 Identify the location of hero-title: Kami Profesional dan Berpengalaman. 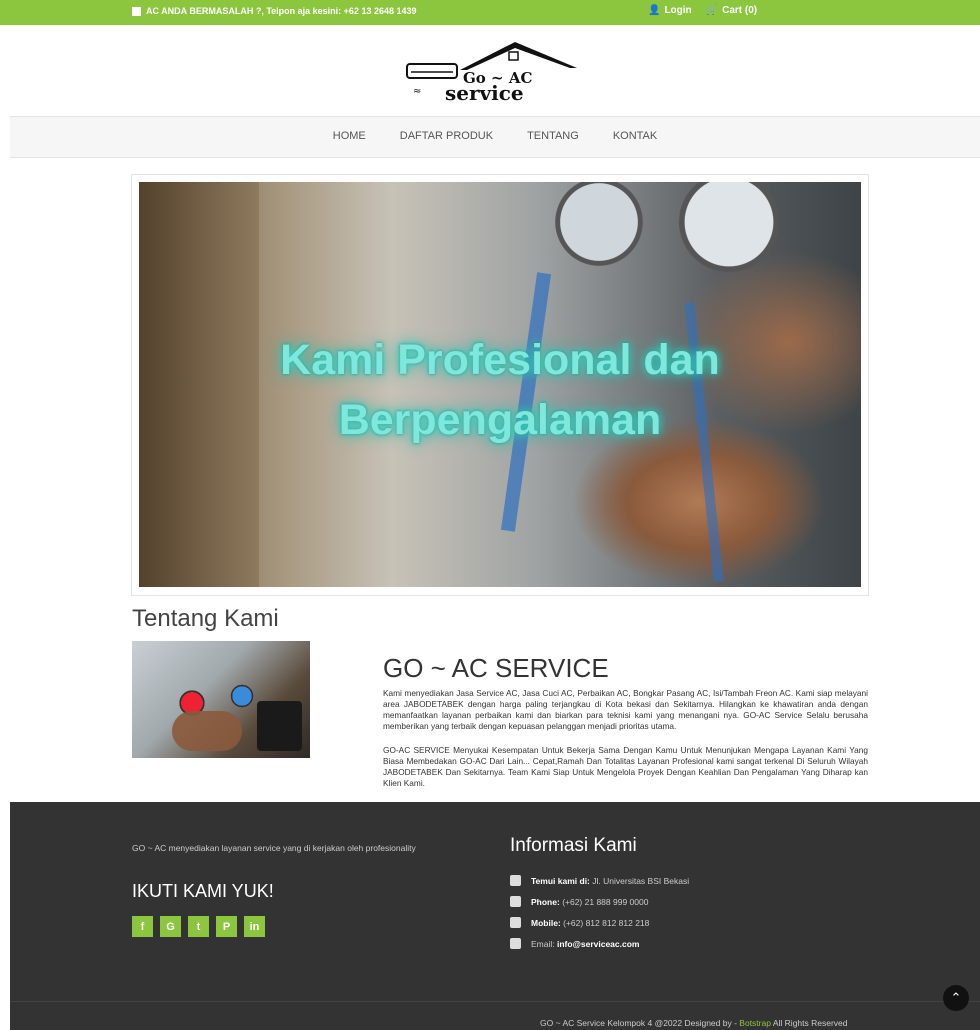
(500, 390).